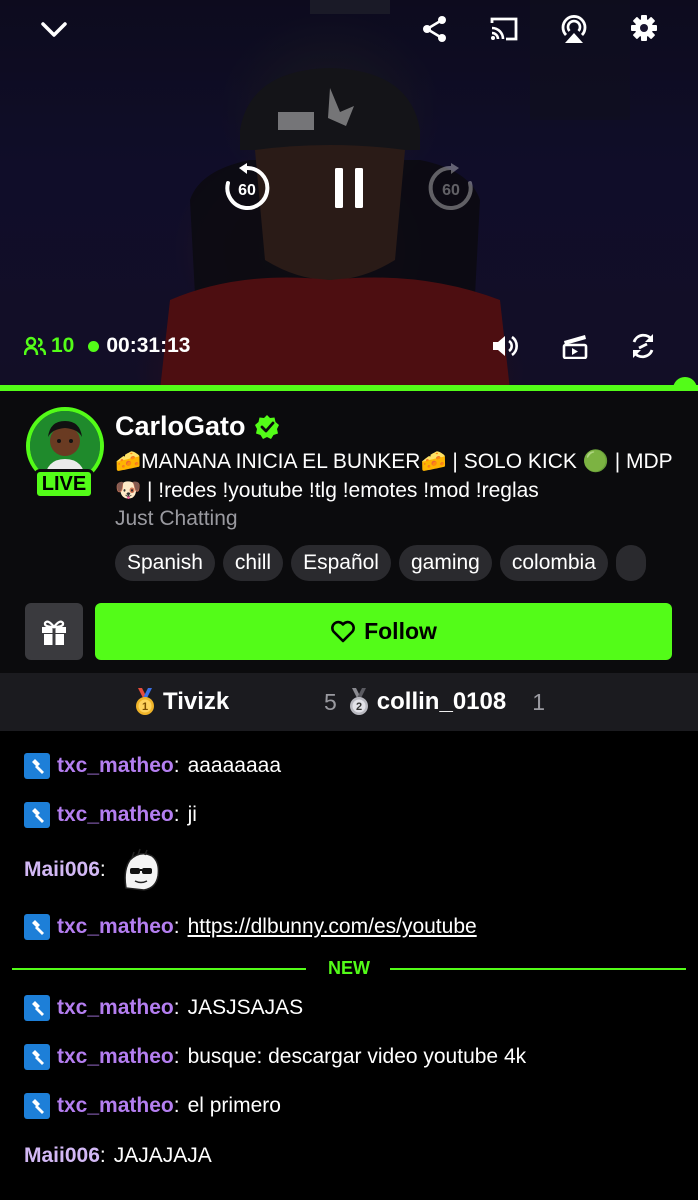 The image size is (698, 1200). I want to click on cast-button, so click(504, 29).